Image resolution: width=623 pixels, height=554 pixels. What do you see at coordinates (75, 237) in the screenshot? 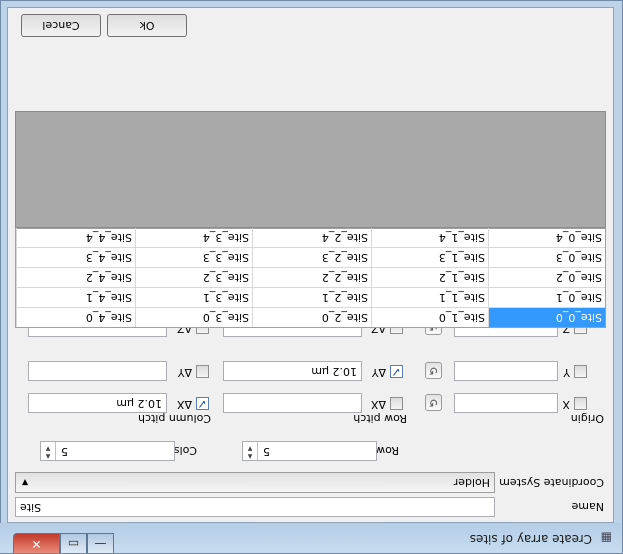
I see `grid-cell: Site_4_4` at bounding box center [75, 237].